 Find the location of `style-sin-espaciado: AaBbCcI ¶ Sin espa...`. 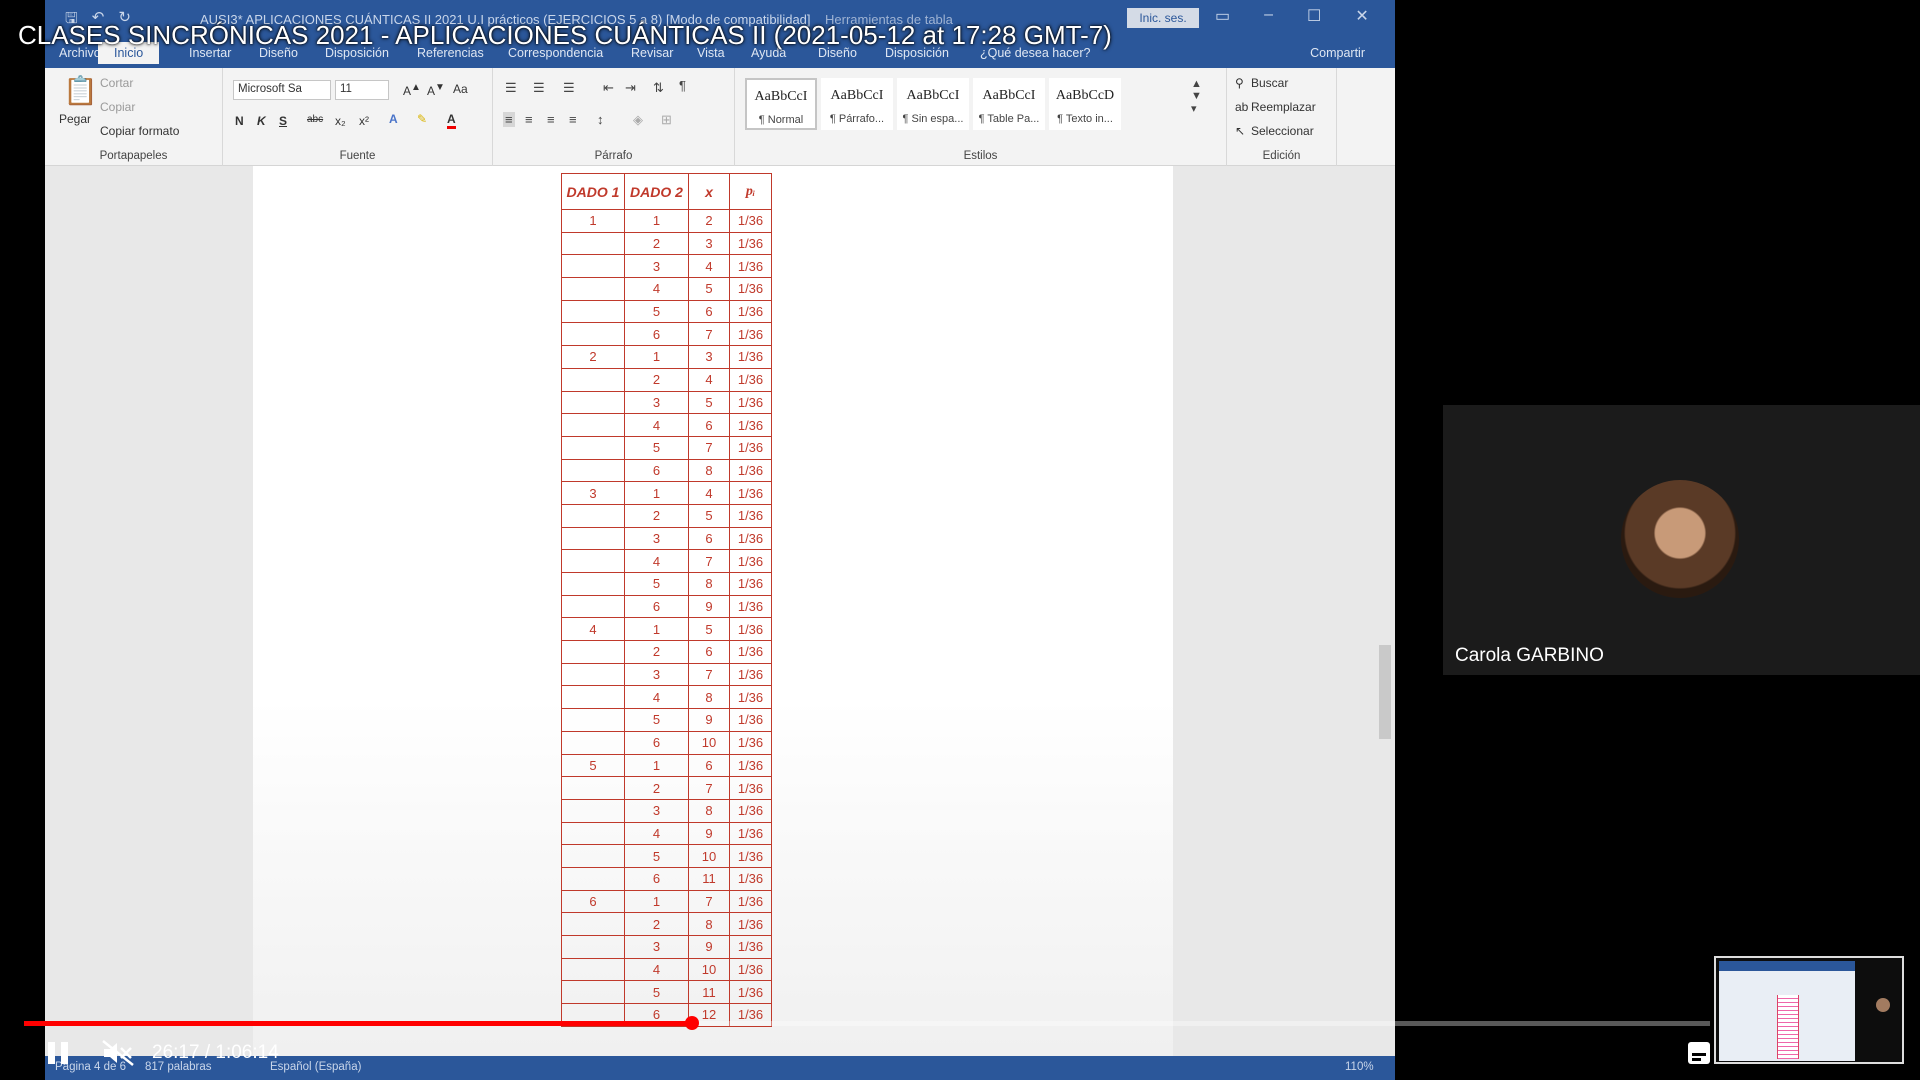

style-sin-espaciado: AaBbCcI ¶ Sin espa... is located at coordinates (933, 104).